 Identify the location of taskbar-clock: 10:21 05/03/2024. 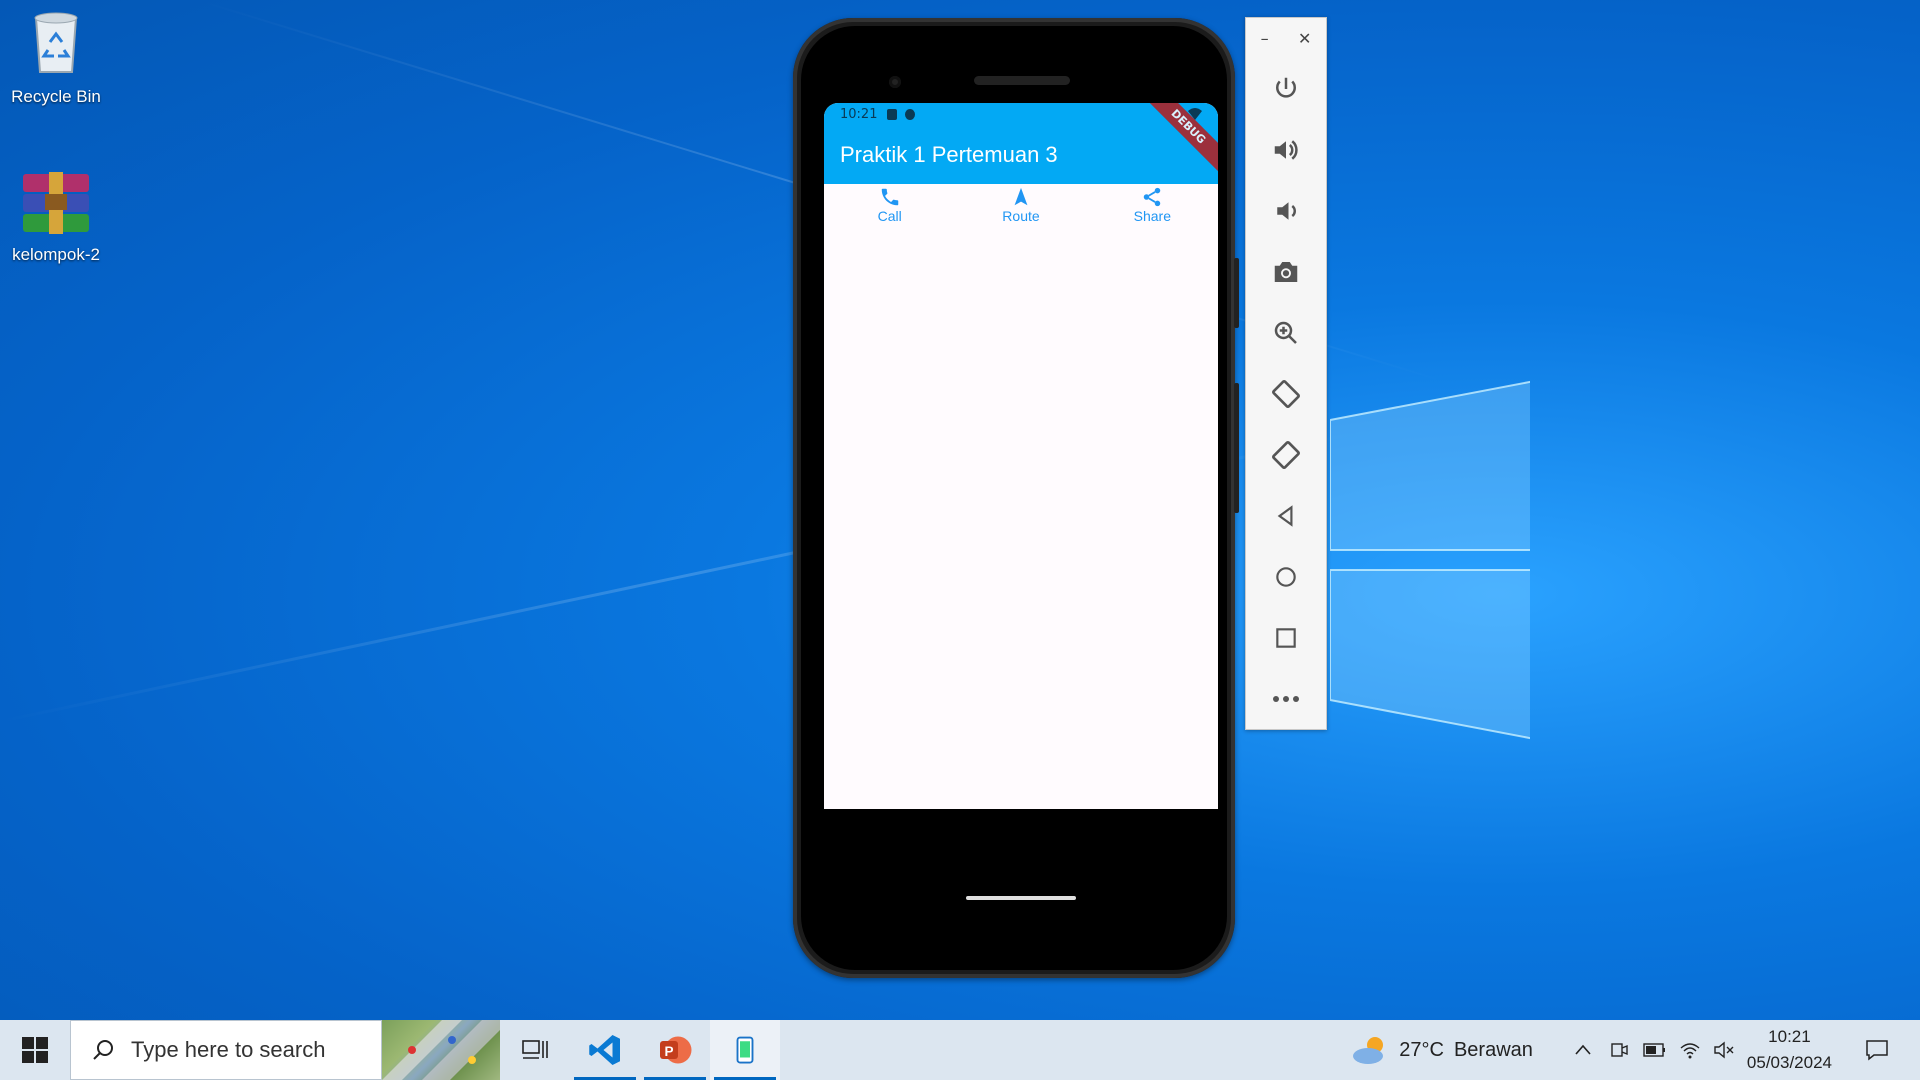
(1789, 1050).